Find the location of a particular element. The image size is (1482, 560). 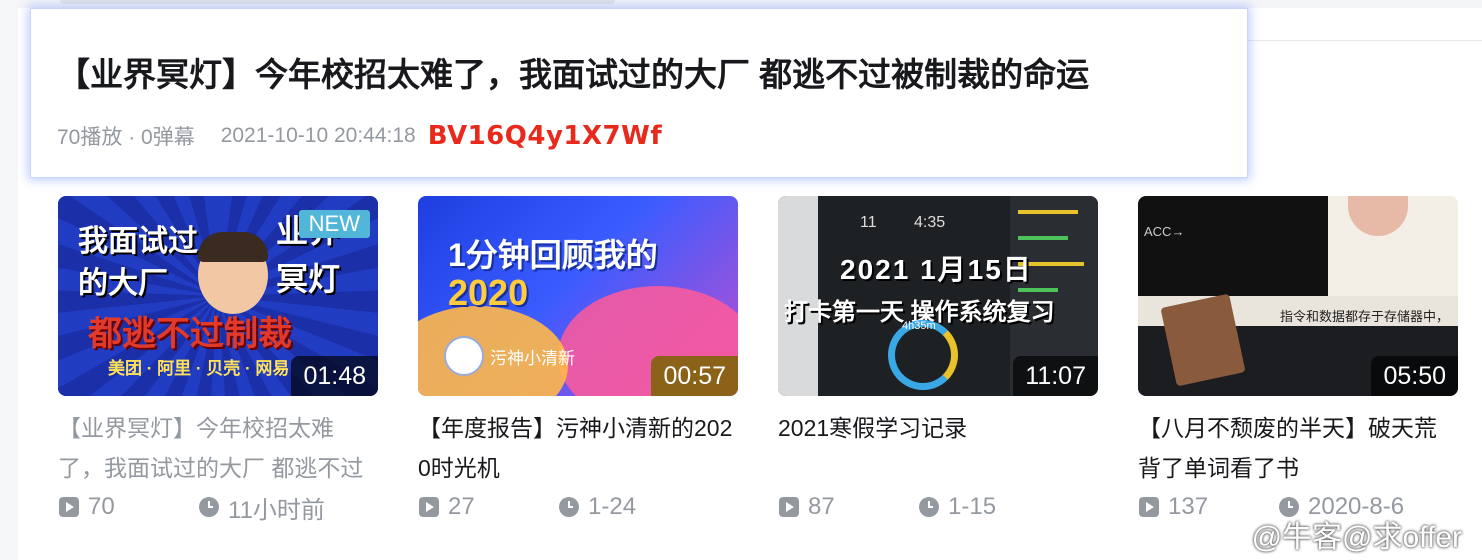

publish-time: 1-15 is located at coordinates (957, 507).